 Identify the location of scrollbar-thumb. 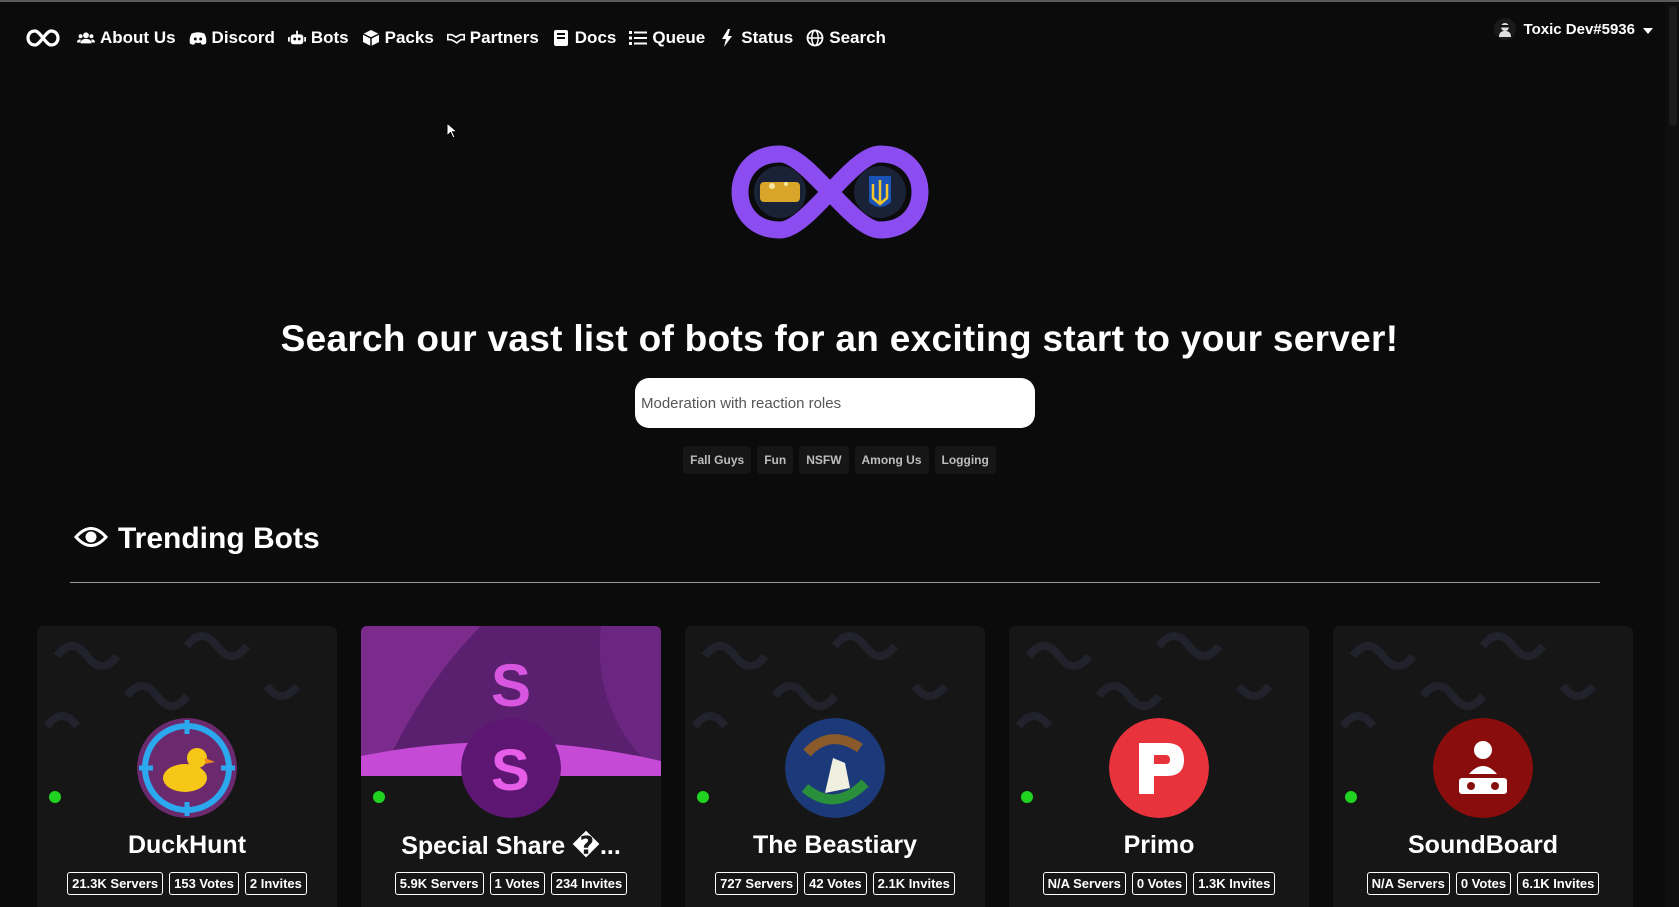
(1673, 66).